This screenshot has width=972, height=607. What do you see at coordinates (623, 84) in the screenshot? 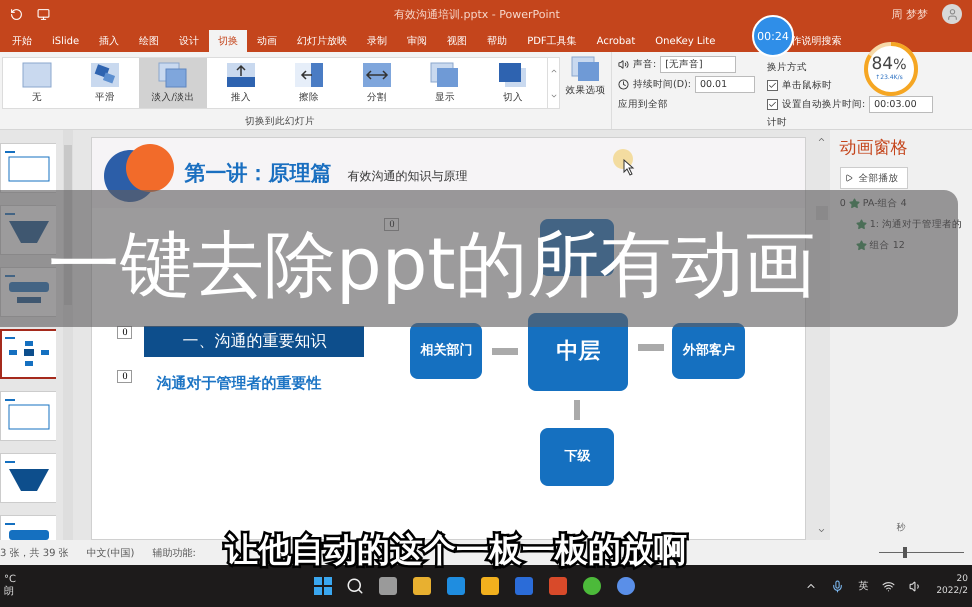
I see `clock-icon` at bounding box center [623, 84].